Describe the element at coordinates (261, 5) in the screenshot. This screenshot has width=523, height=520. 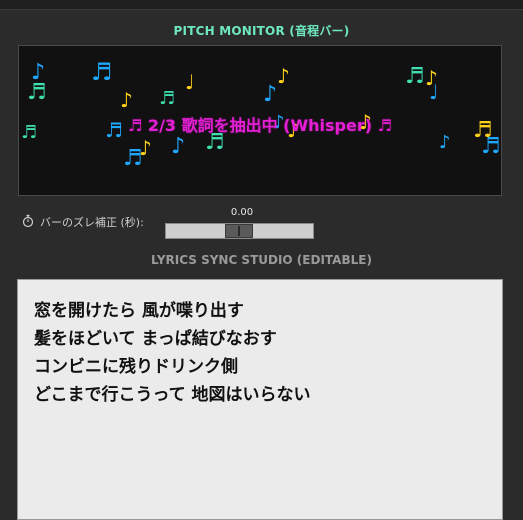
I see `window-top-bar` at that location.